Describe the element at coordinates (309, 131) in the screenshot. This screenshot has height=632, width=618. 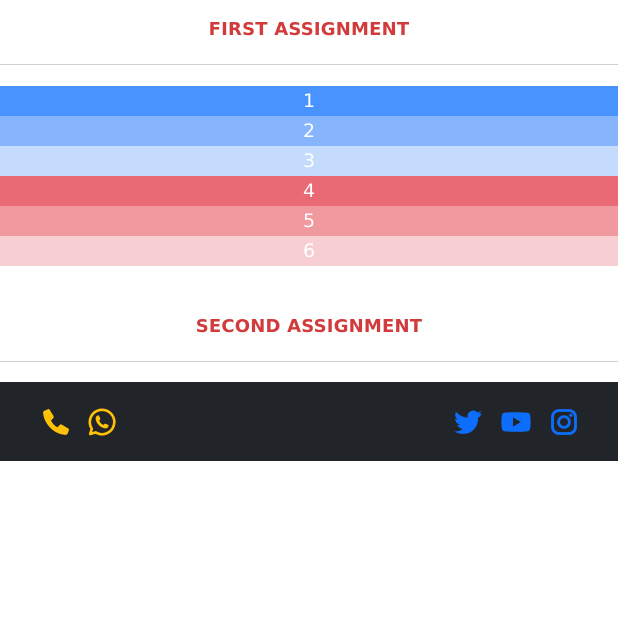
I see `stripe-2: 2` at that location.